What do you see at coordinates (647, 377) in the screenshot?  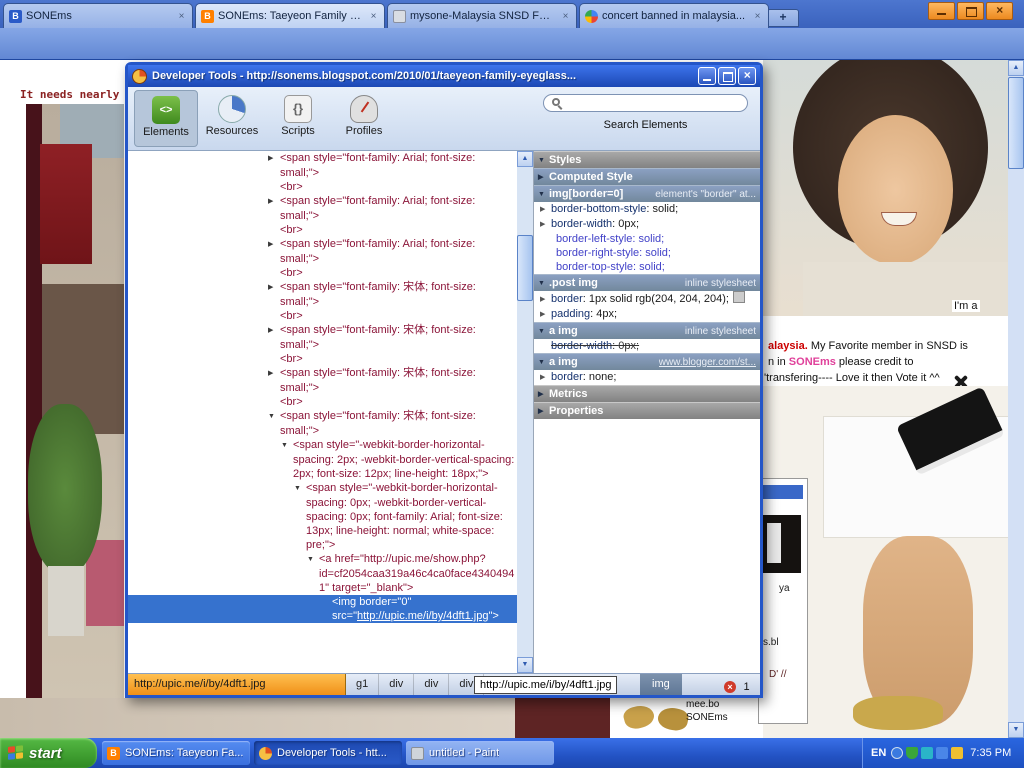 I see `style-property: ▶ border: none;` at bounding box center [647, 377].